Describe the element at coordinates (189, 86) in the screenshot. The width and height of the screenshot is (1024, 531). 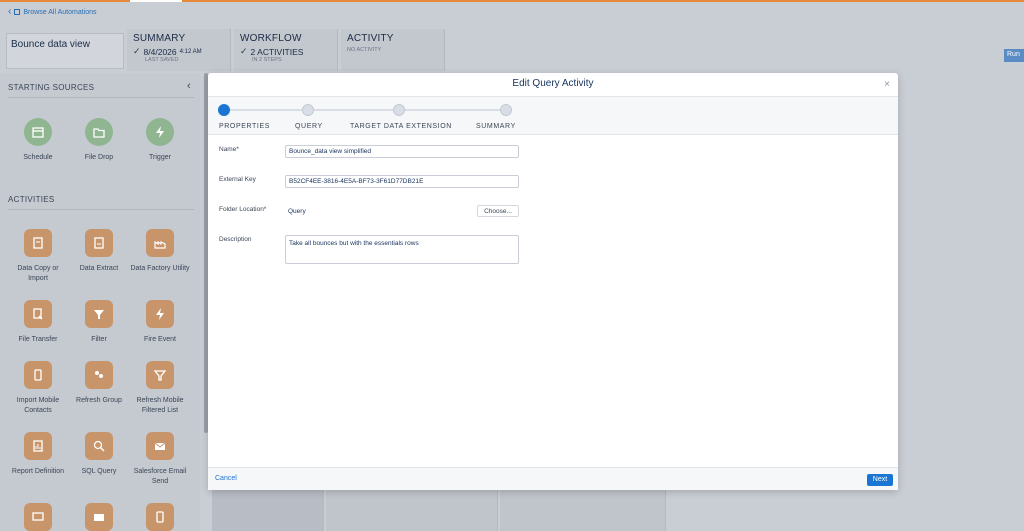
I see `collapse-sidebar-icon: ‹` at that location.